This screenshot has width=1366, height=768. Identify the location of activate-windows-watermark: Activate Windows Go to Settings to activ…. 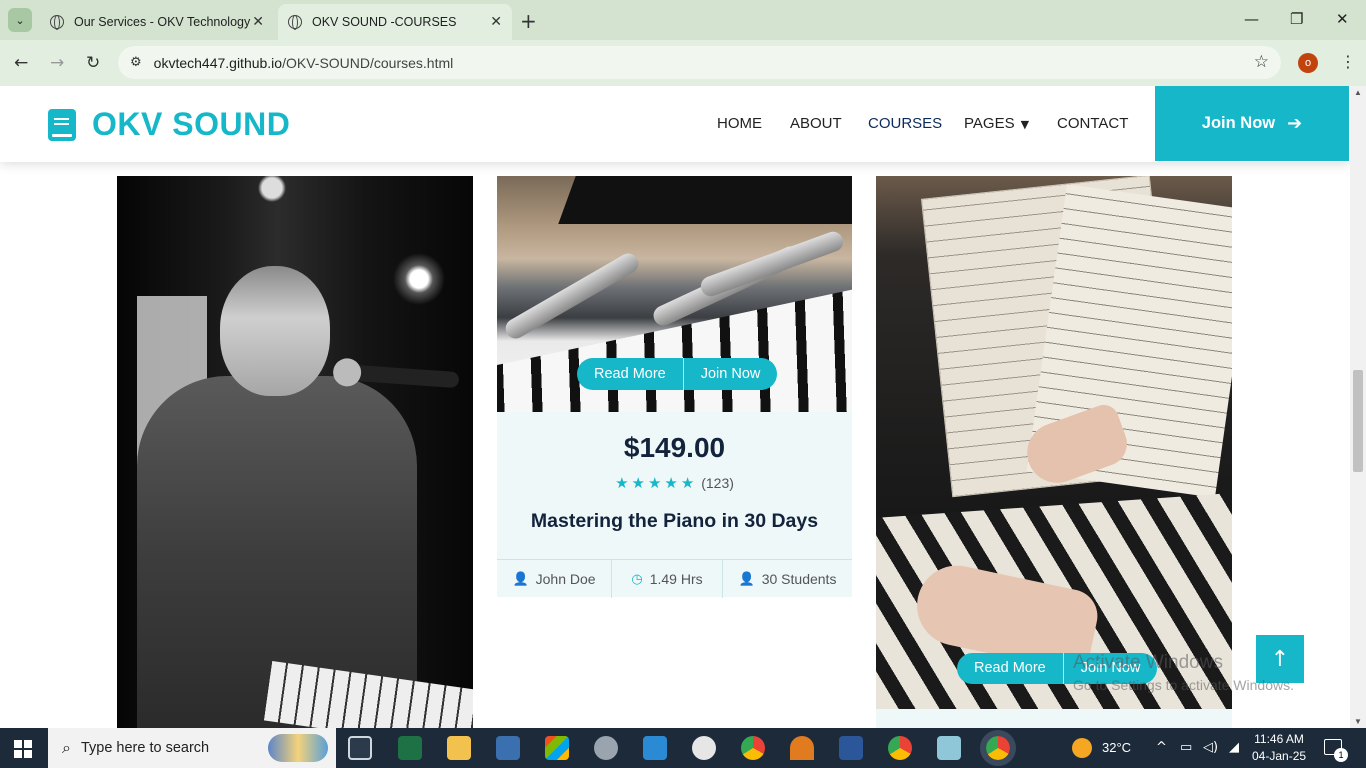
(1183, 672).